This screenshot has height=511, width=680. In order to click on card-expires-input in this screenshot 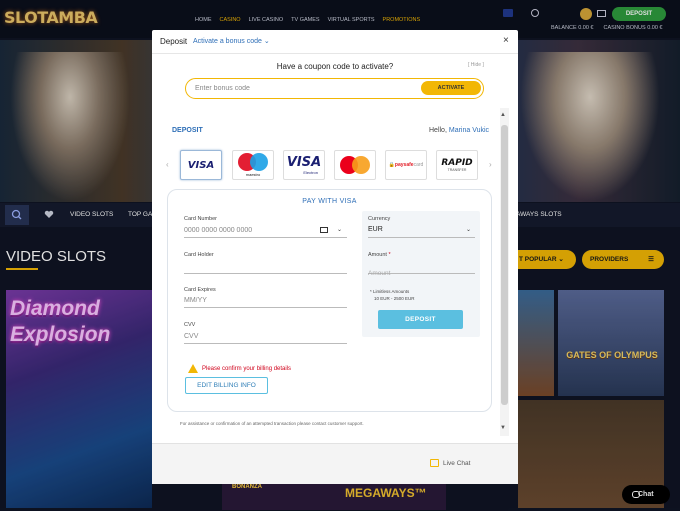, I will do `click(265, 300)`.